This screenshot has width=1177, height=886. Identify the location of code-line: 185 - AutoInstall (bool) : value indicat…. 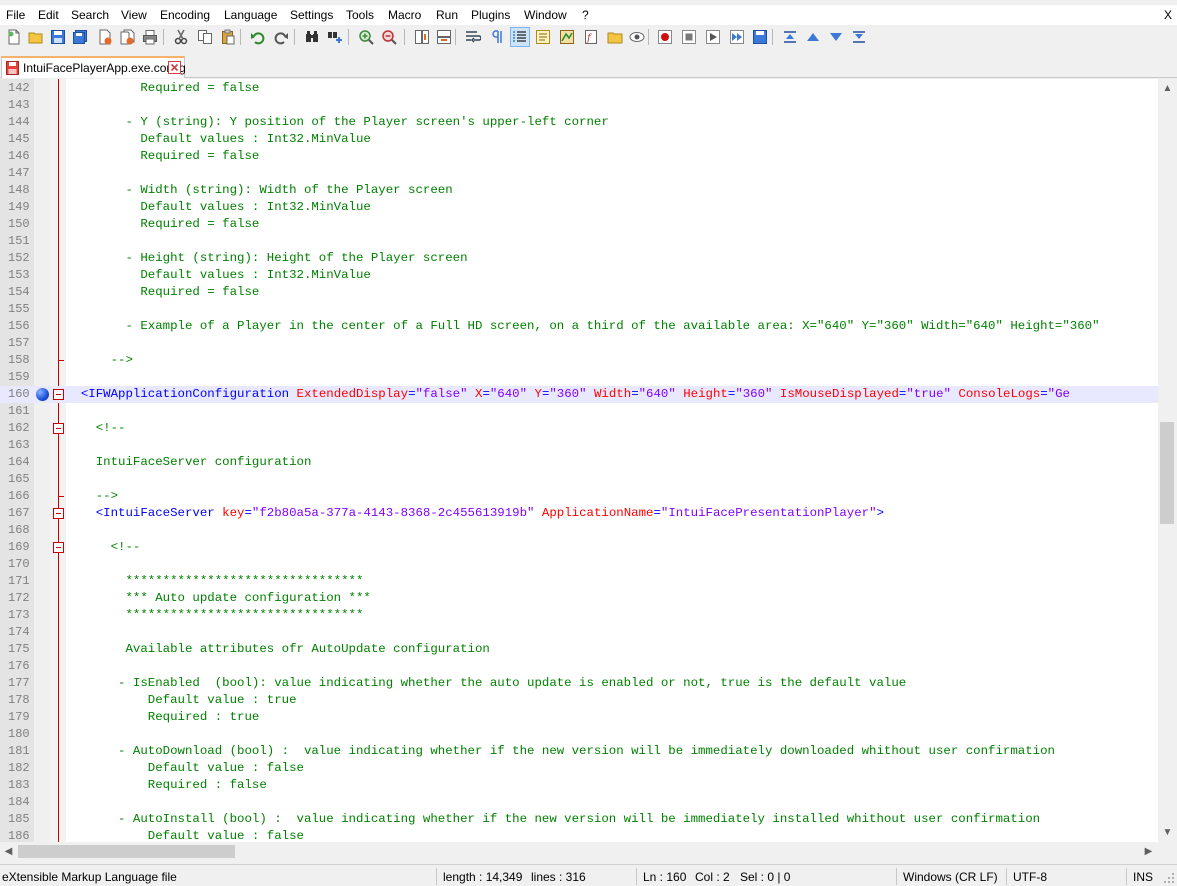
(588, 819).